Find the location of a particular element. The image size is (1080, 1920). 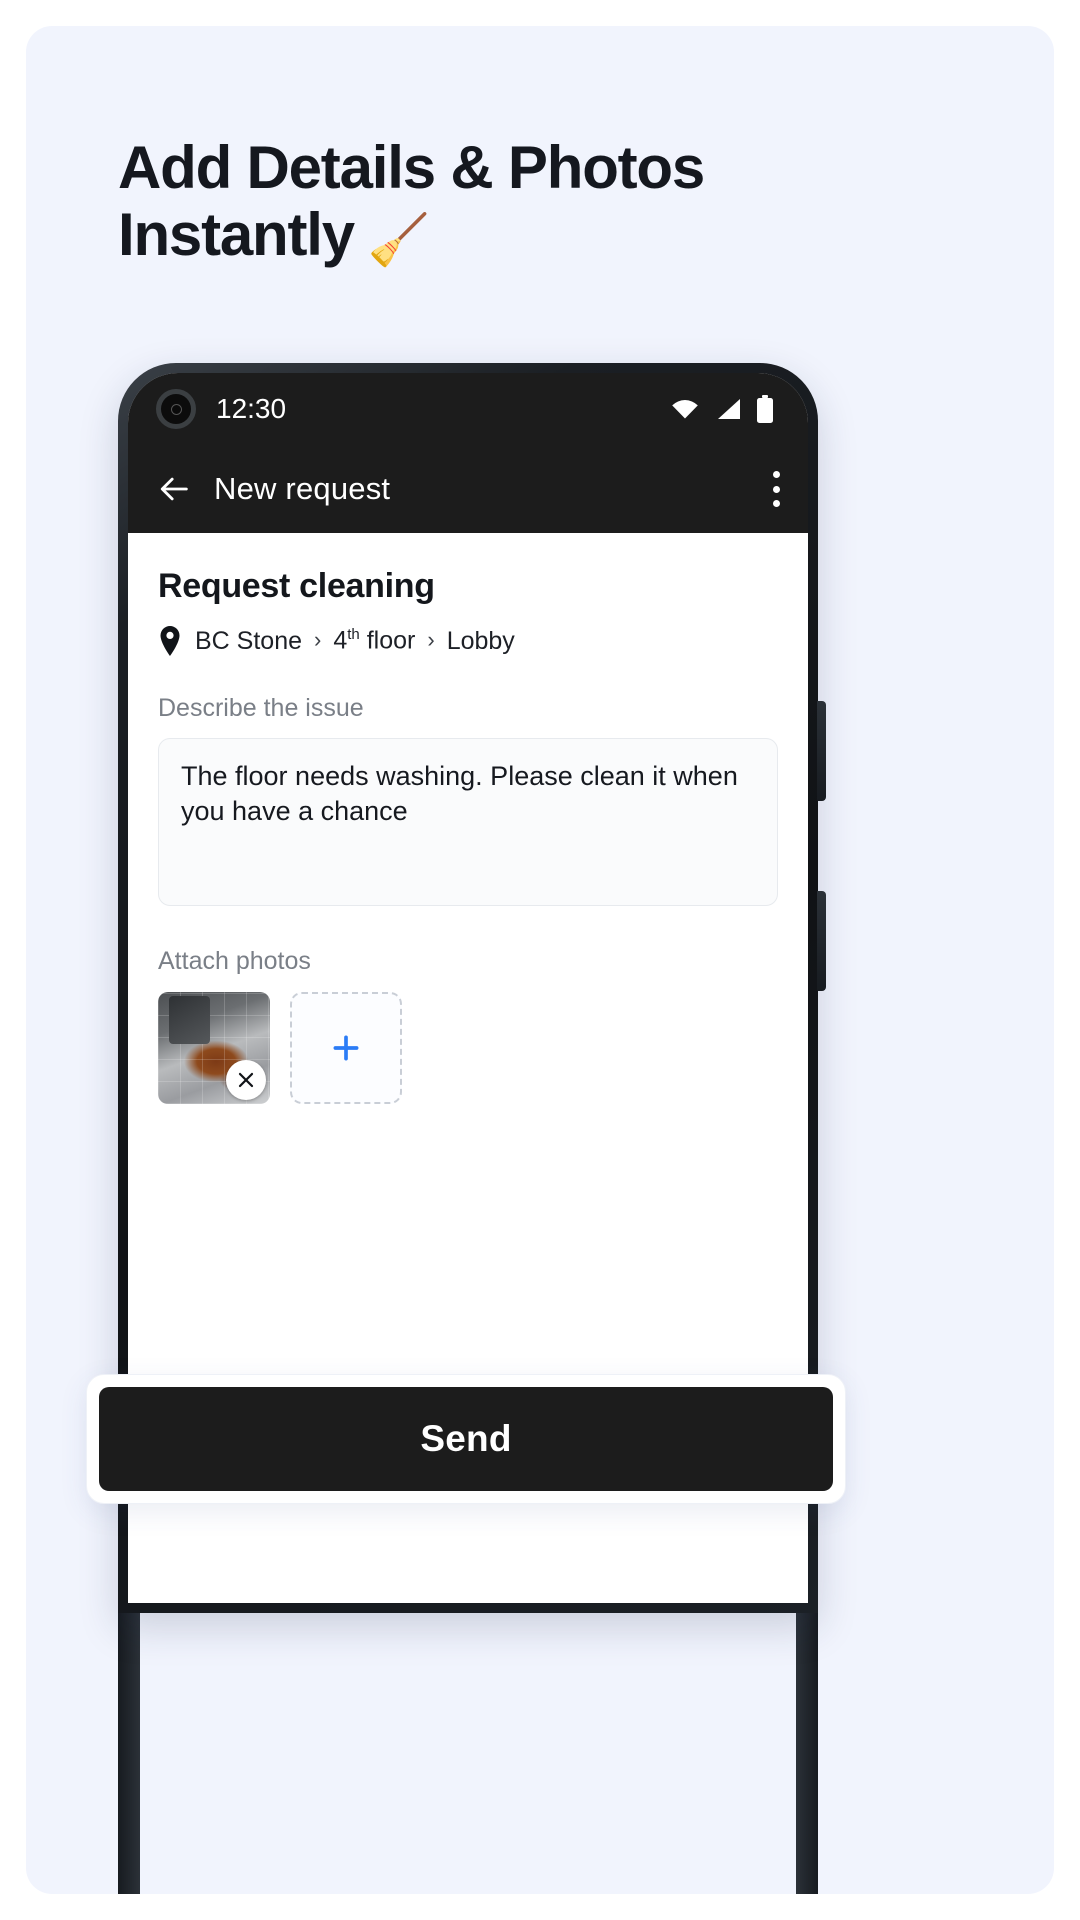

floor-number: 4 is located at coordinates (340, 640).